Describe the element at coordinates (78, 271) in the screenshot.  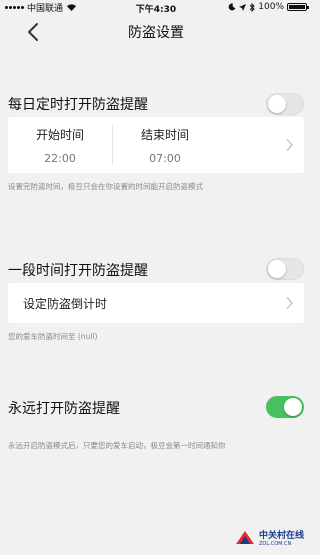
I see `period-alert-title: 一段时间打开防盗提醒` at that location.